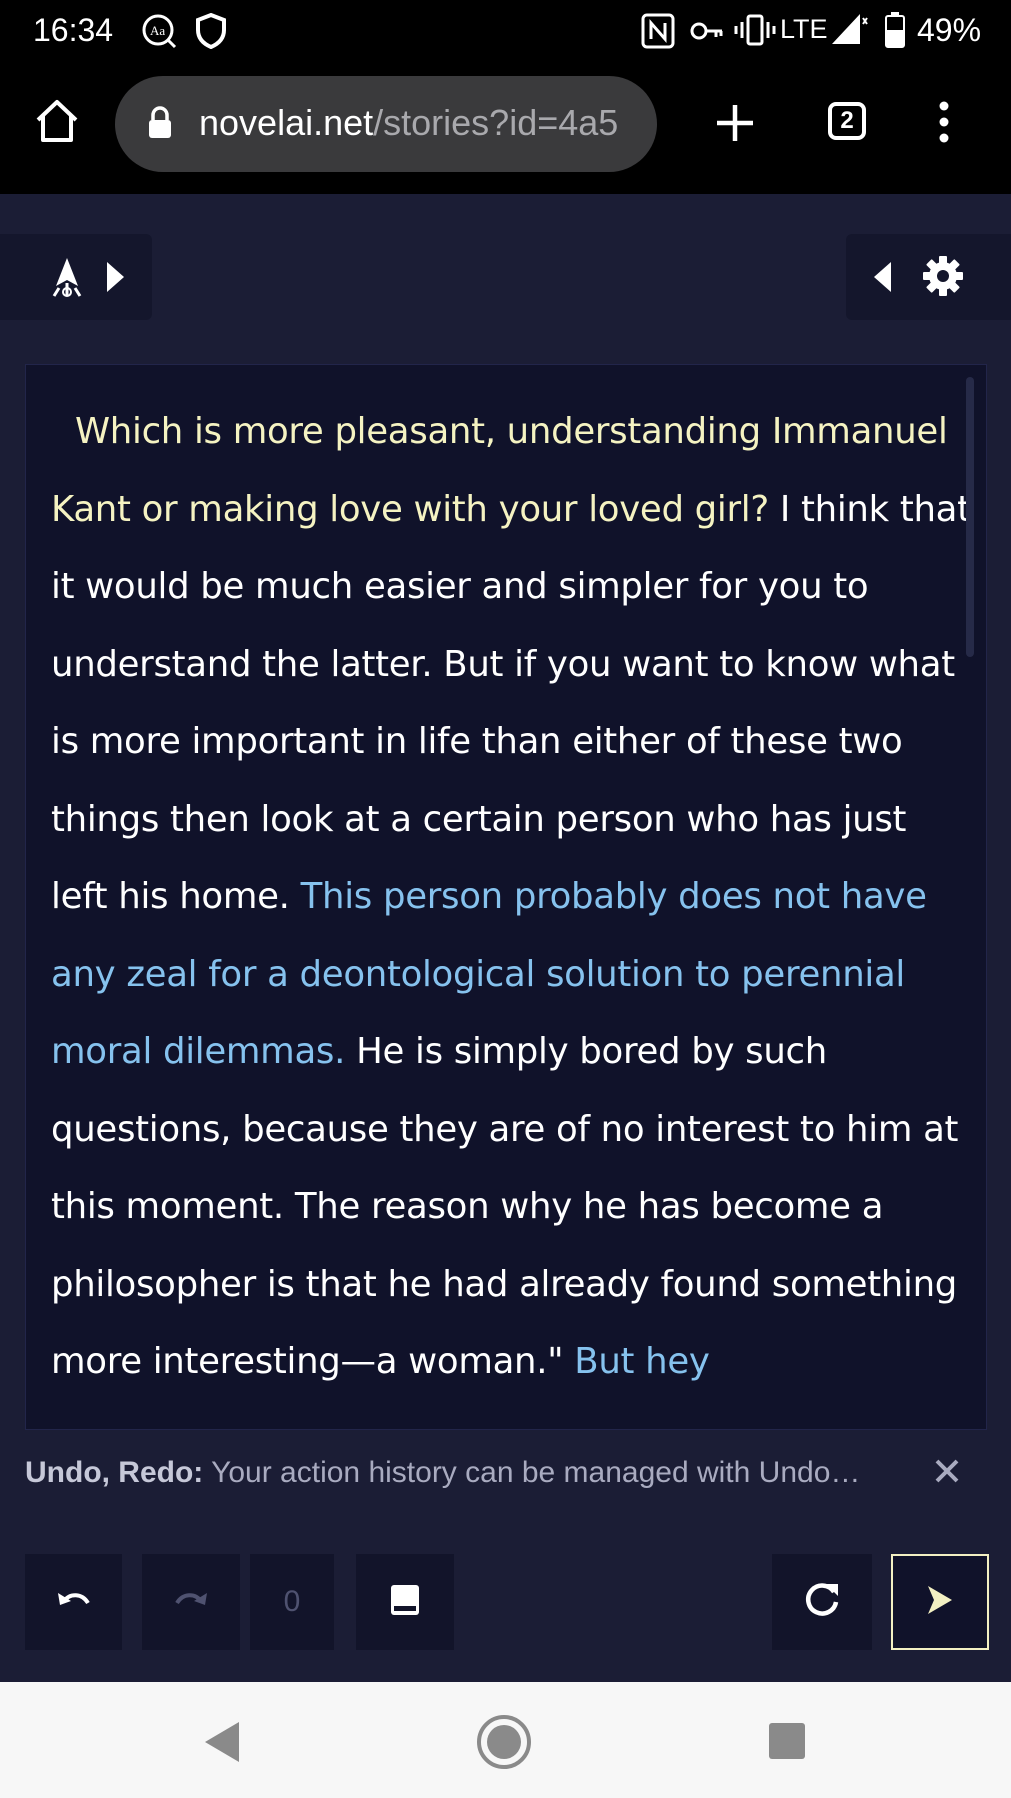  Describe the element at coordinates (157, 30) in the screenshot. I see `svg-text: Aa` at that location.